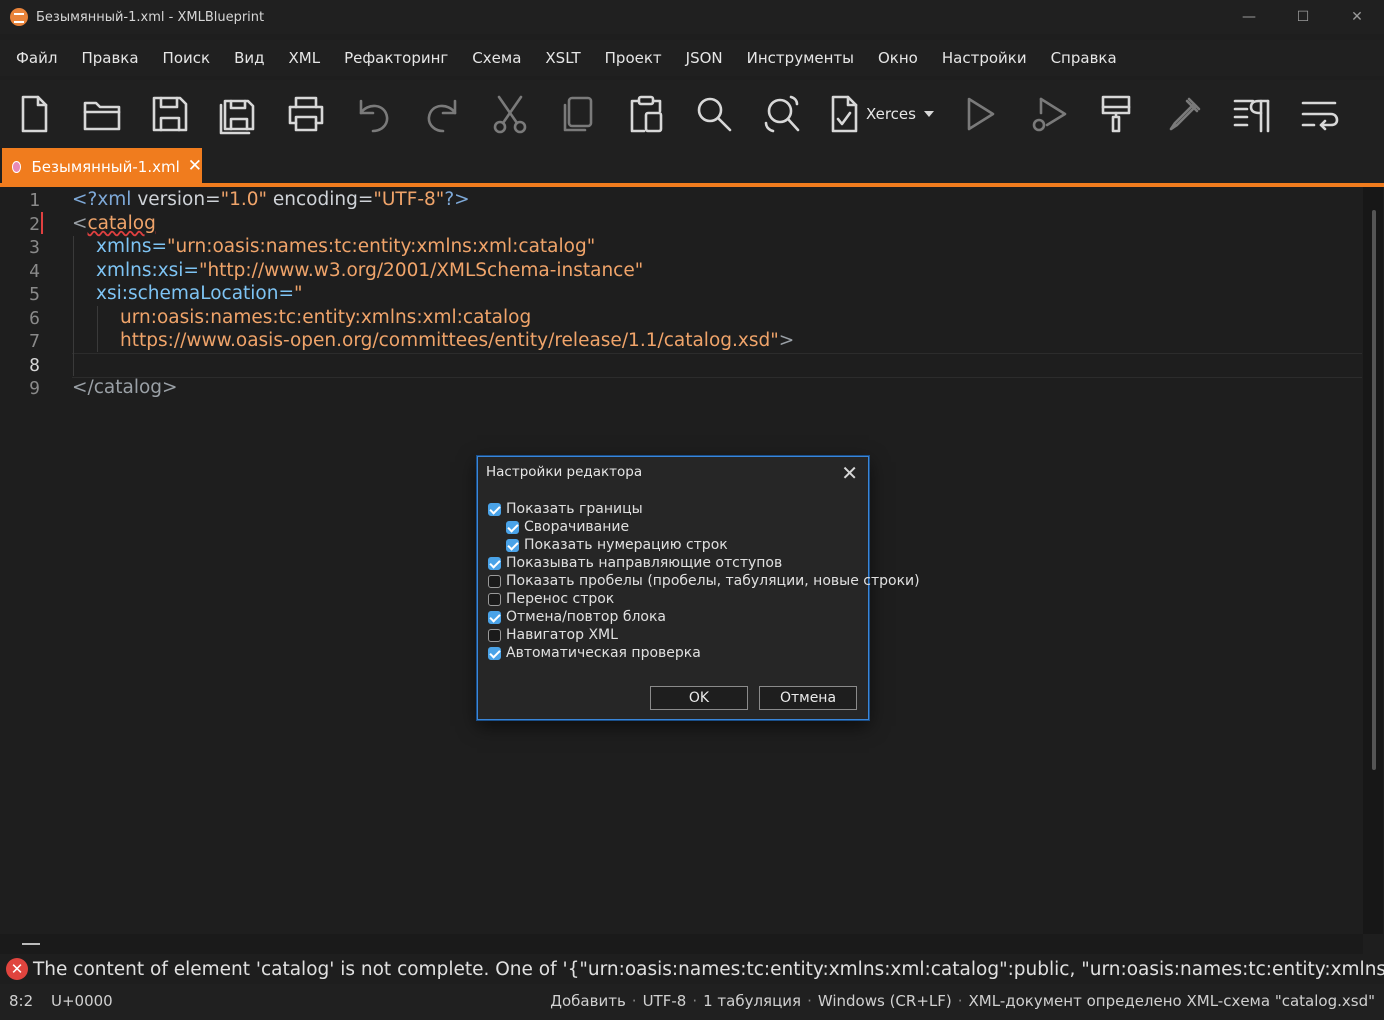 Image resolution: width=1384 pixels, height=1020 pixels. I want to click on close-window-button: ✕, so click(1357, 17).